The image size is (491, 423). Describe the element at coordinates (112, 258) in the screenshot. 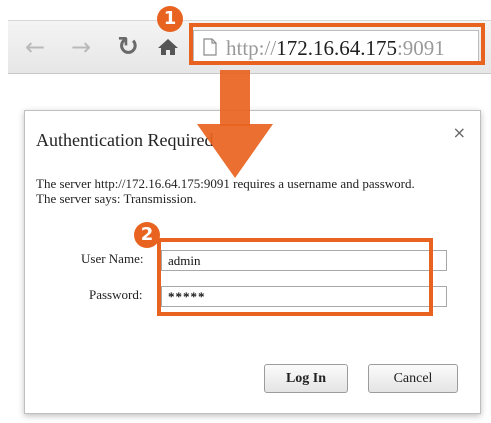

I see `username-label: User Name:` at that location.